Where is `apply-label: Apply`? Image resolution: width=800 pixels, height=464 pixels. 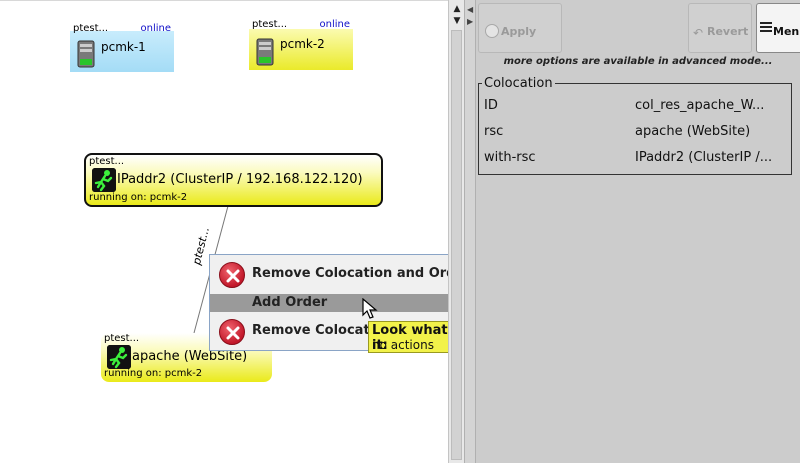
apply-label: Apply is located at coordinates (519, 31).